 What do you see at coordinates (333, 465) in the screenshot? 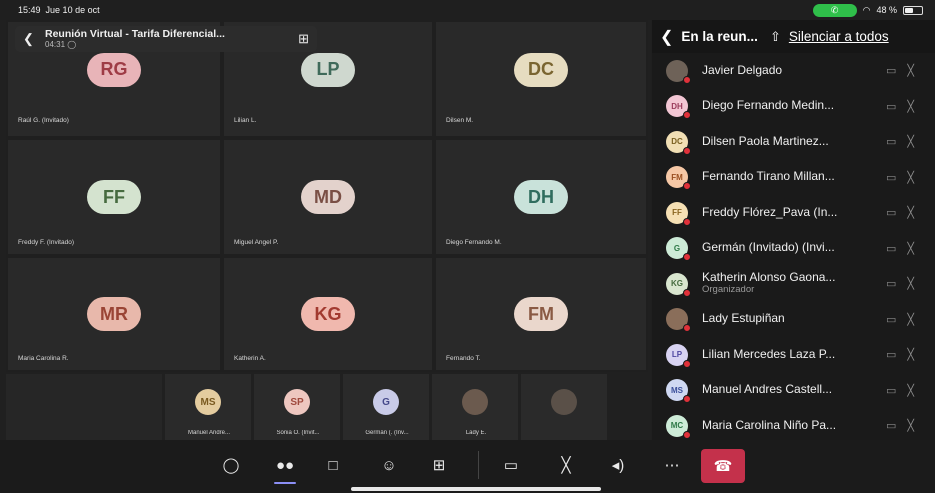
I see `share-screen-icon: □` at bounding box center [333, 465].